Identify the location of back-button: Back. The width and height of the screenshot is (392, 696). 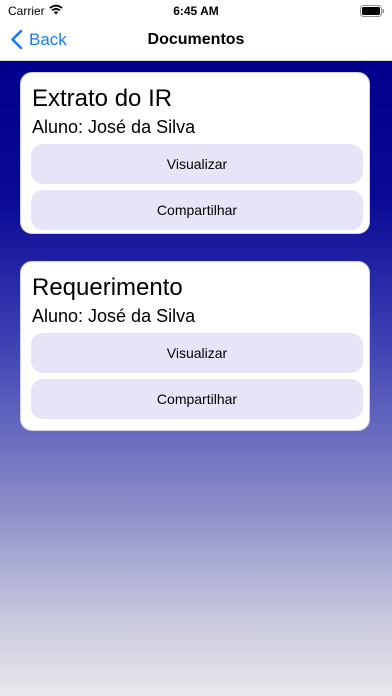
(38, 39).